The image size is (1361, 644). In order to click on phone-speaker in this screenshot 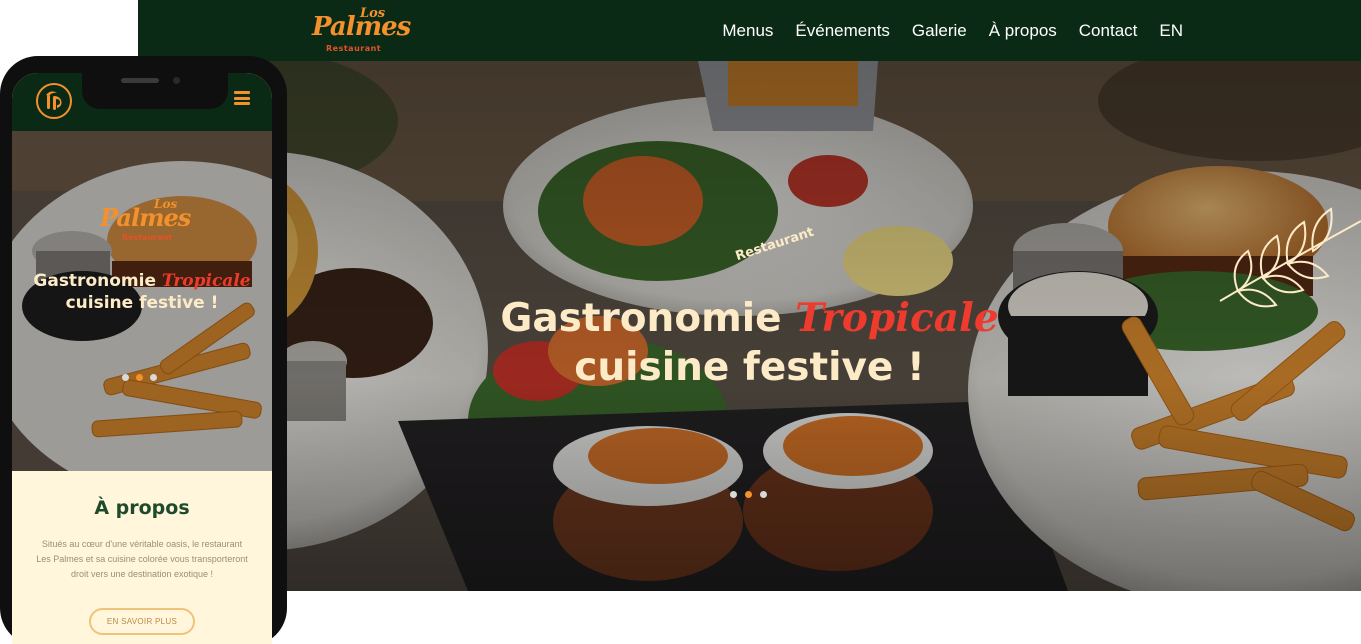, I will do `click(140, 80)`.